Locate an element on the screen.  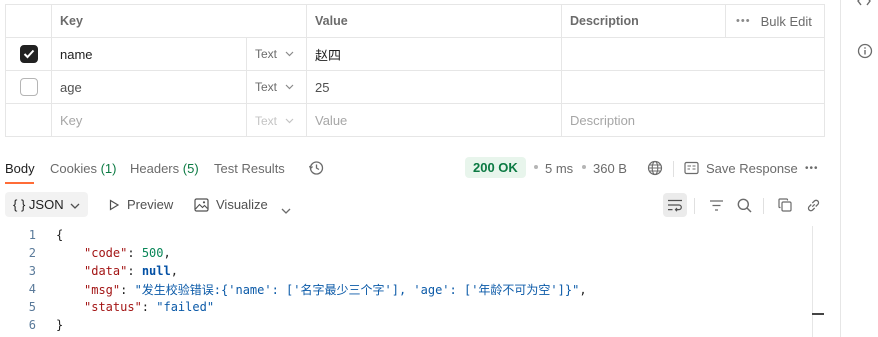
params-header-row: Key Value Description ••• Bulk Edit is located at coordinates (415, 21).